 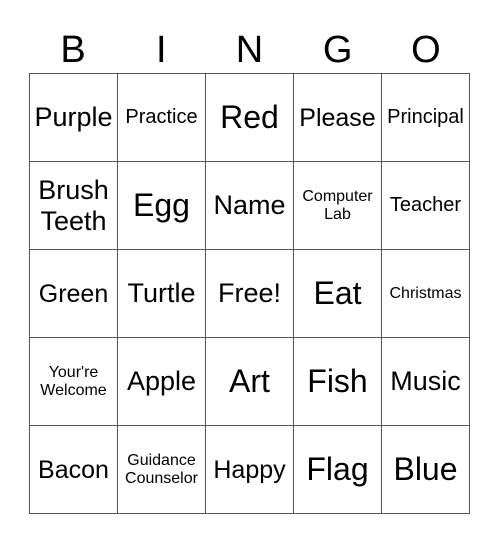 I want to click on header-letter-g: G, so click(x=337, y=50).